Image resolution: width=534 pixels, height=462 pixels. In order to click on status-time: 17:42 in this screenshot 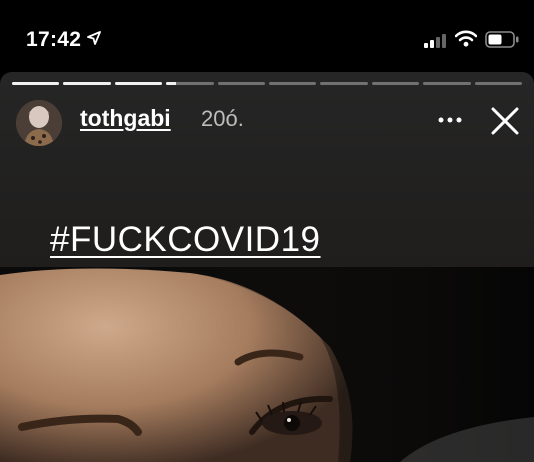, I will do `click(54, 39)`.